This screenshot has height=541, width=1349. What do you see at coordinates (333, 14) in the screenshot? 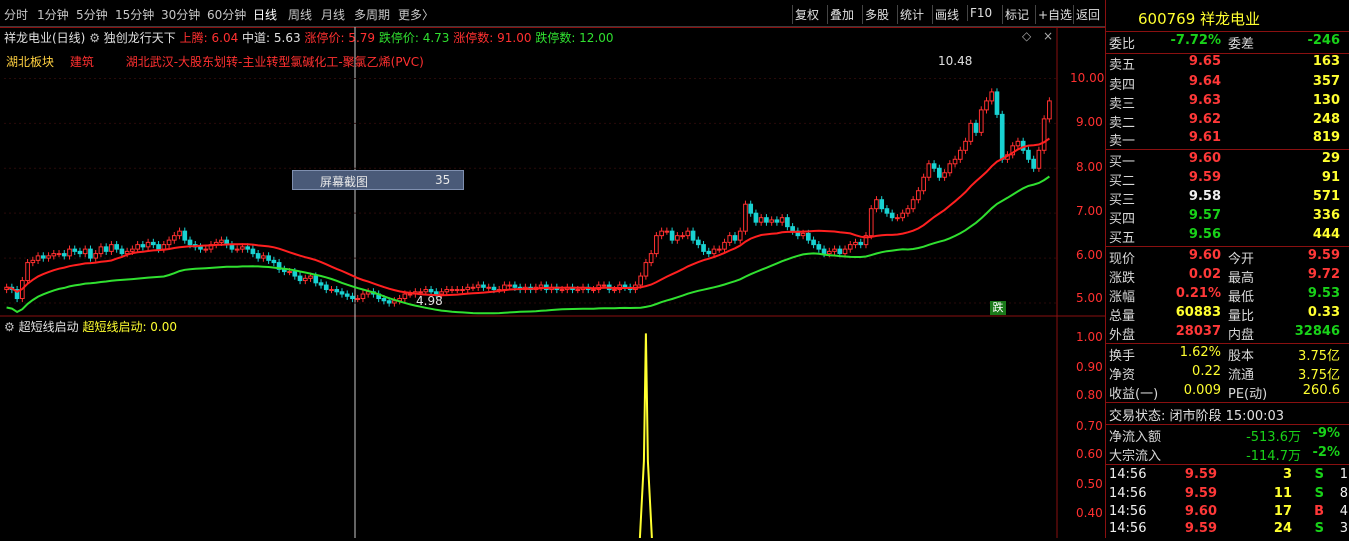
I see `period-tab-monthly: 月线` at bounding box center [333, 14].